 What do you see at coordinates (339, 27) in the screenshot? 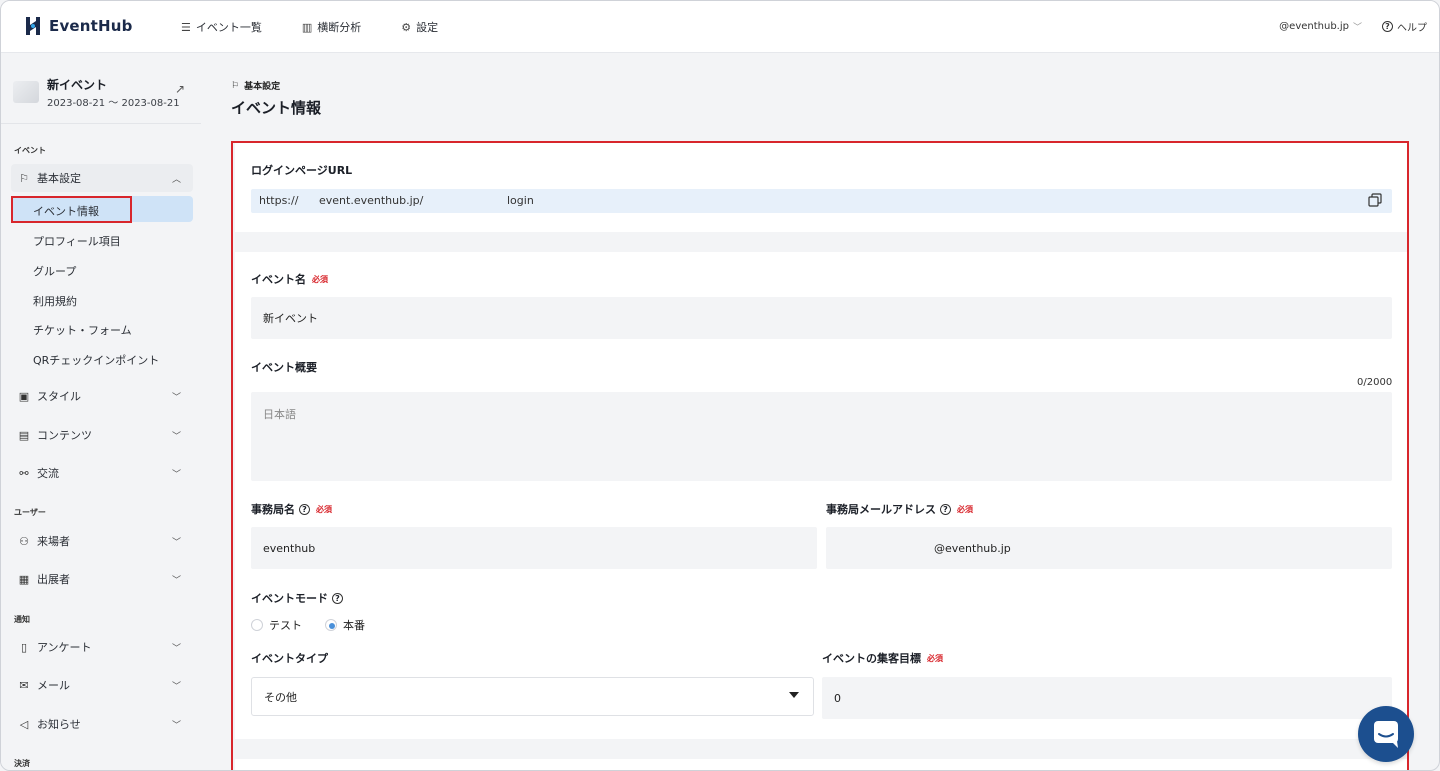
I see `nav-label: 横断分析` at bounding box center [339, 27].